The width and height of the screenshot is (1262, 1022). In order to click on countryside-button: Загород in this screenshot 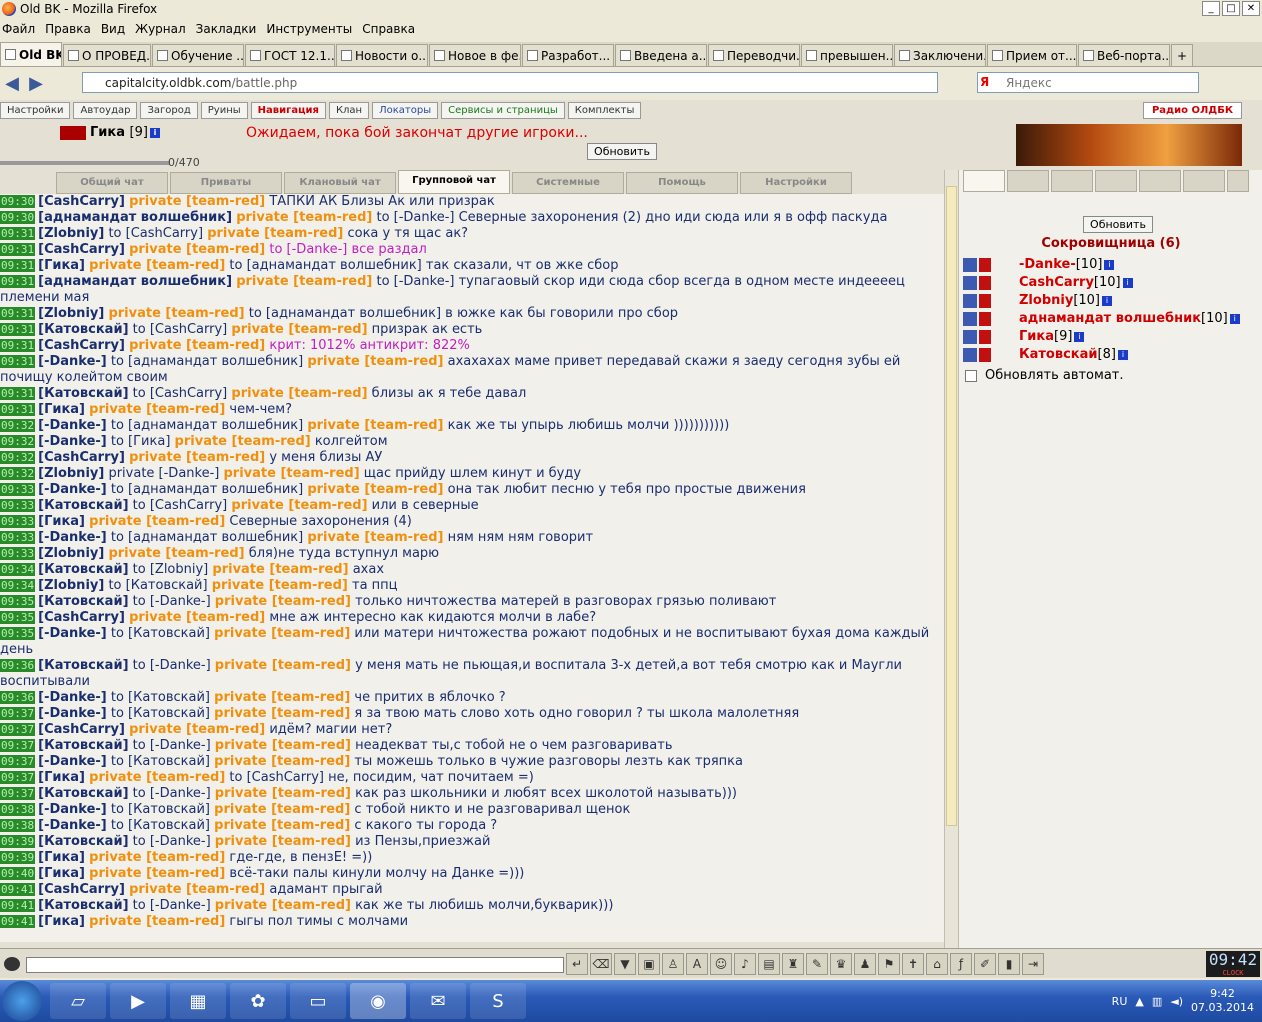, I will do `click(169, 110)`.